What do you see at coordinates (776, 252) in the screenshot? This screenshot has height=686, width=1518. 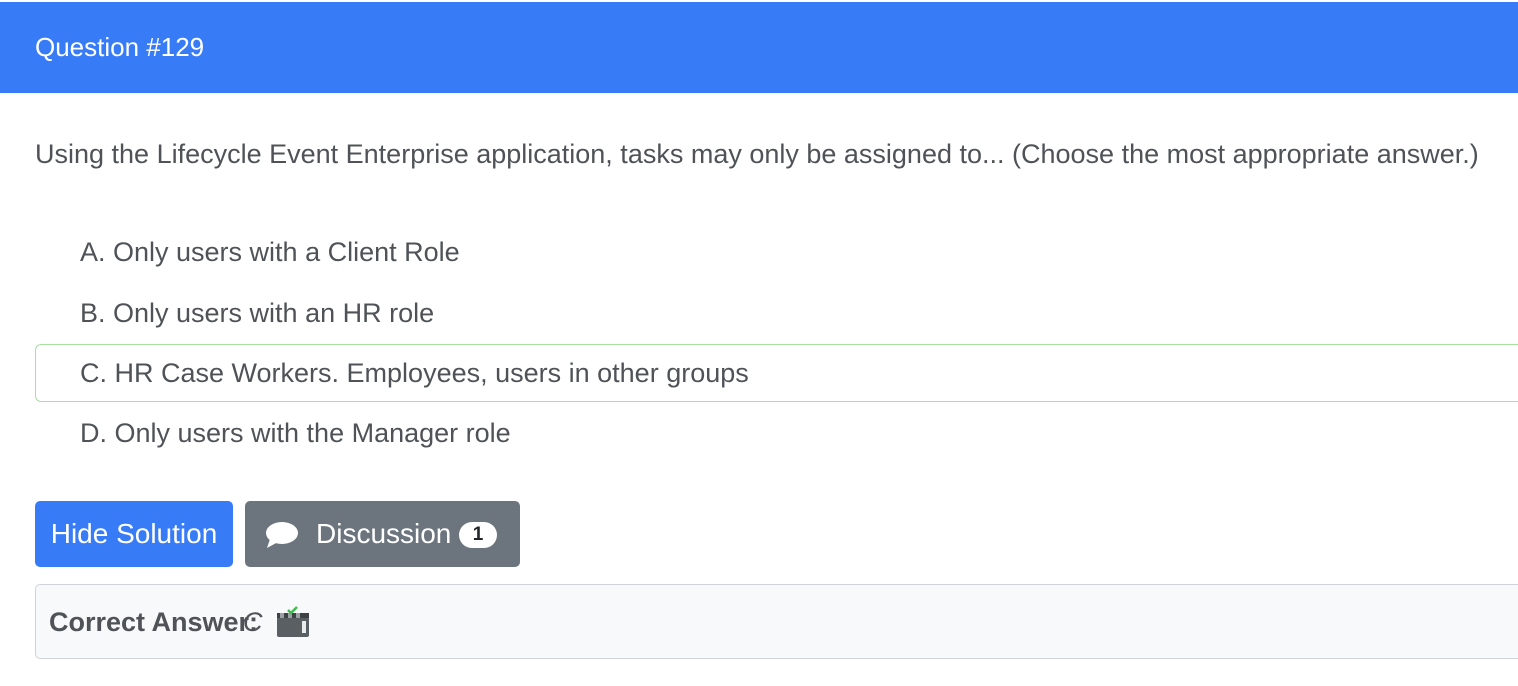 I see `choice-a: A. Only users with a Client Role` at bounding box center [776, 252].